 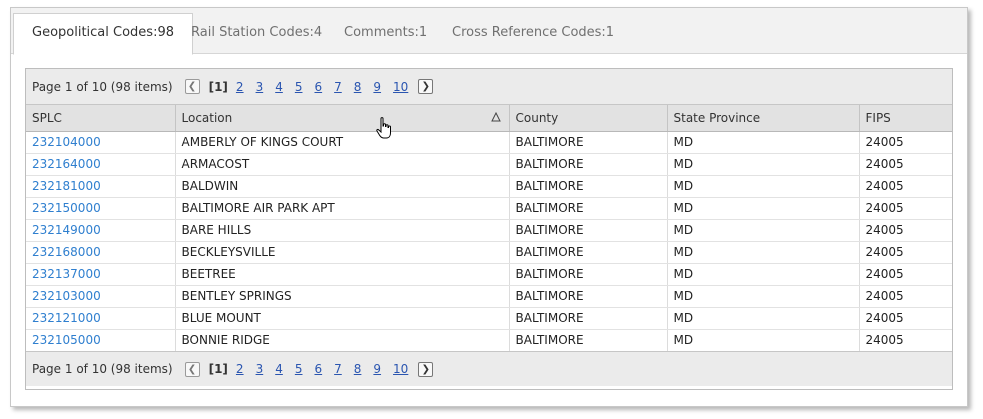 I want to click on splc-cell: 232181000, so click(x=101, y=186).